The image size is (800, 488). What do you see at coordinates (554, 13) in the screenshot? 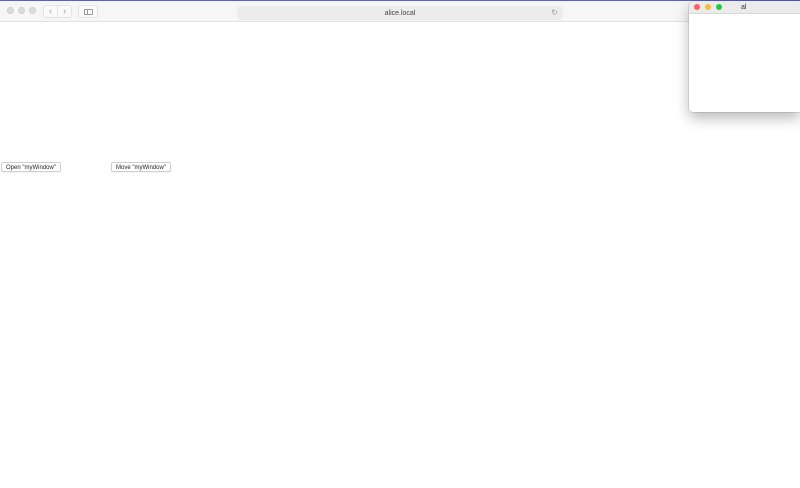
I see `reload-icon: ↻` at bounding box center [554, 13].